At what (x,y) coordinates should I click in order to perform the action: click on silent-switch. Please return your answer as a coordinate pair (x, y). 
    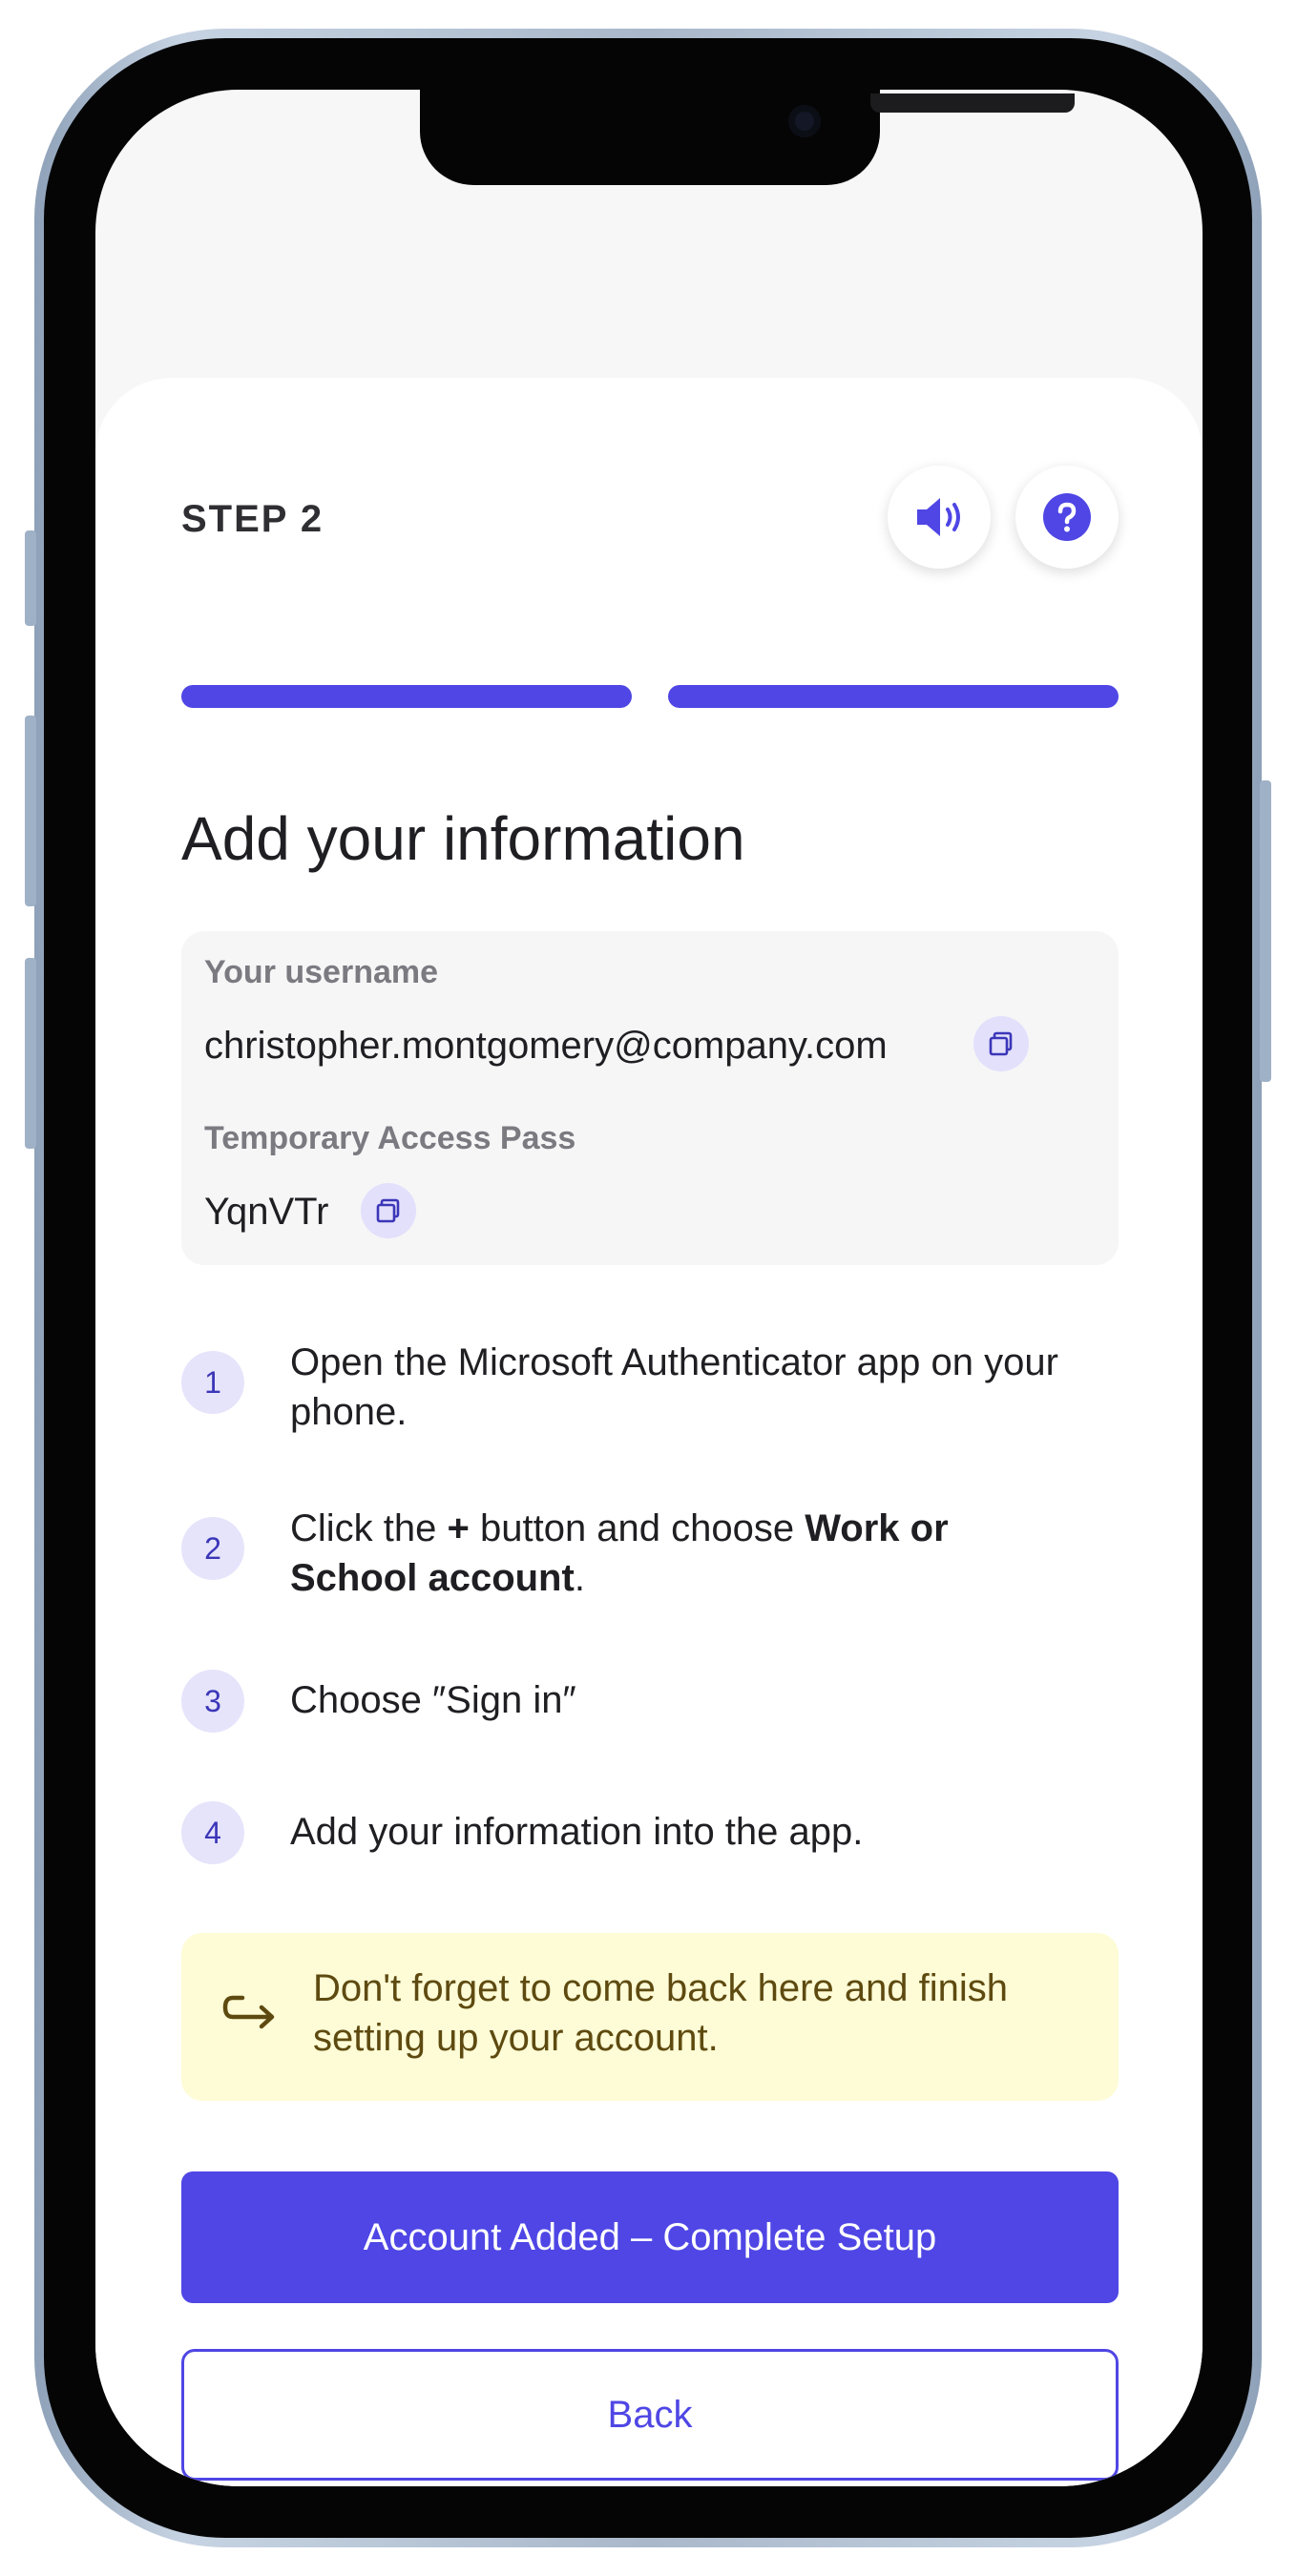
    Looking at the image, I should click on (30, 578).